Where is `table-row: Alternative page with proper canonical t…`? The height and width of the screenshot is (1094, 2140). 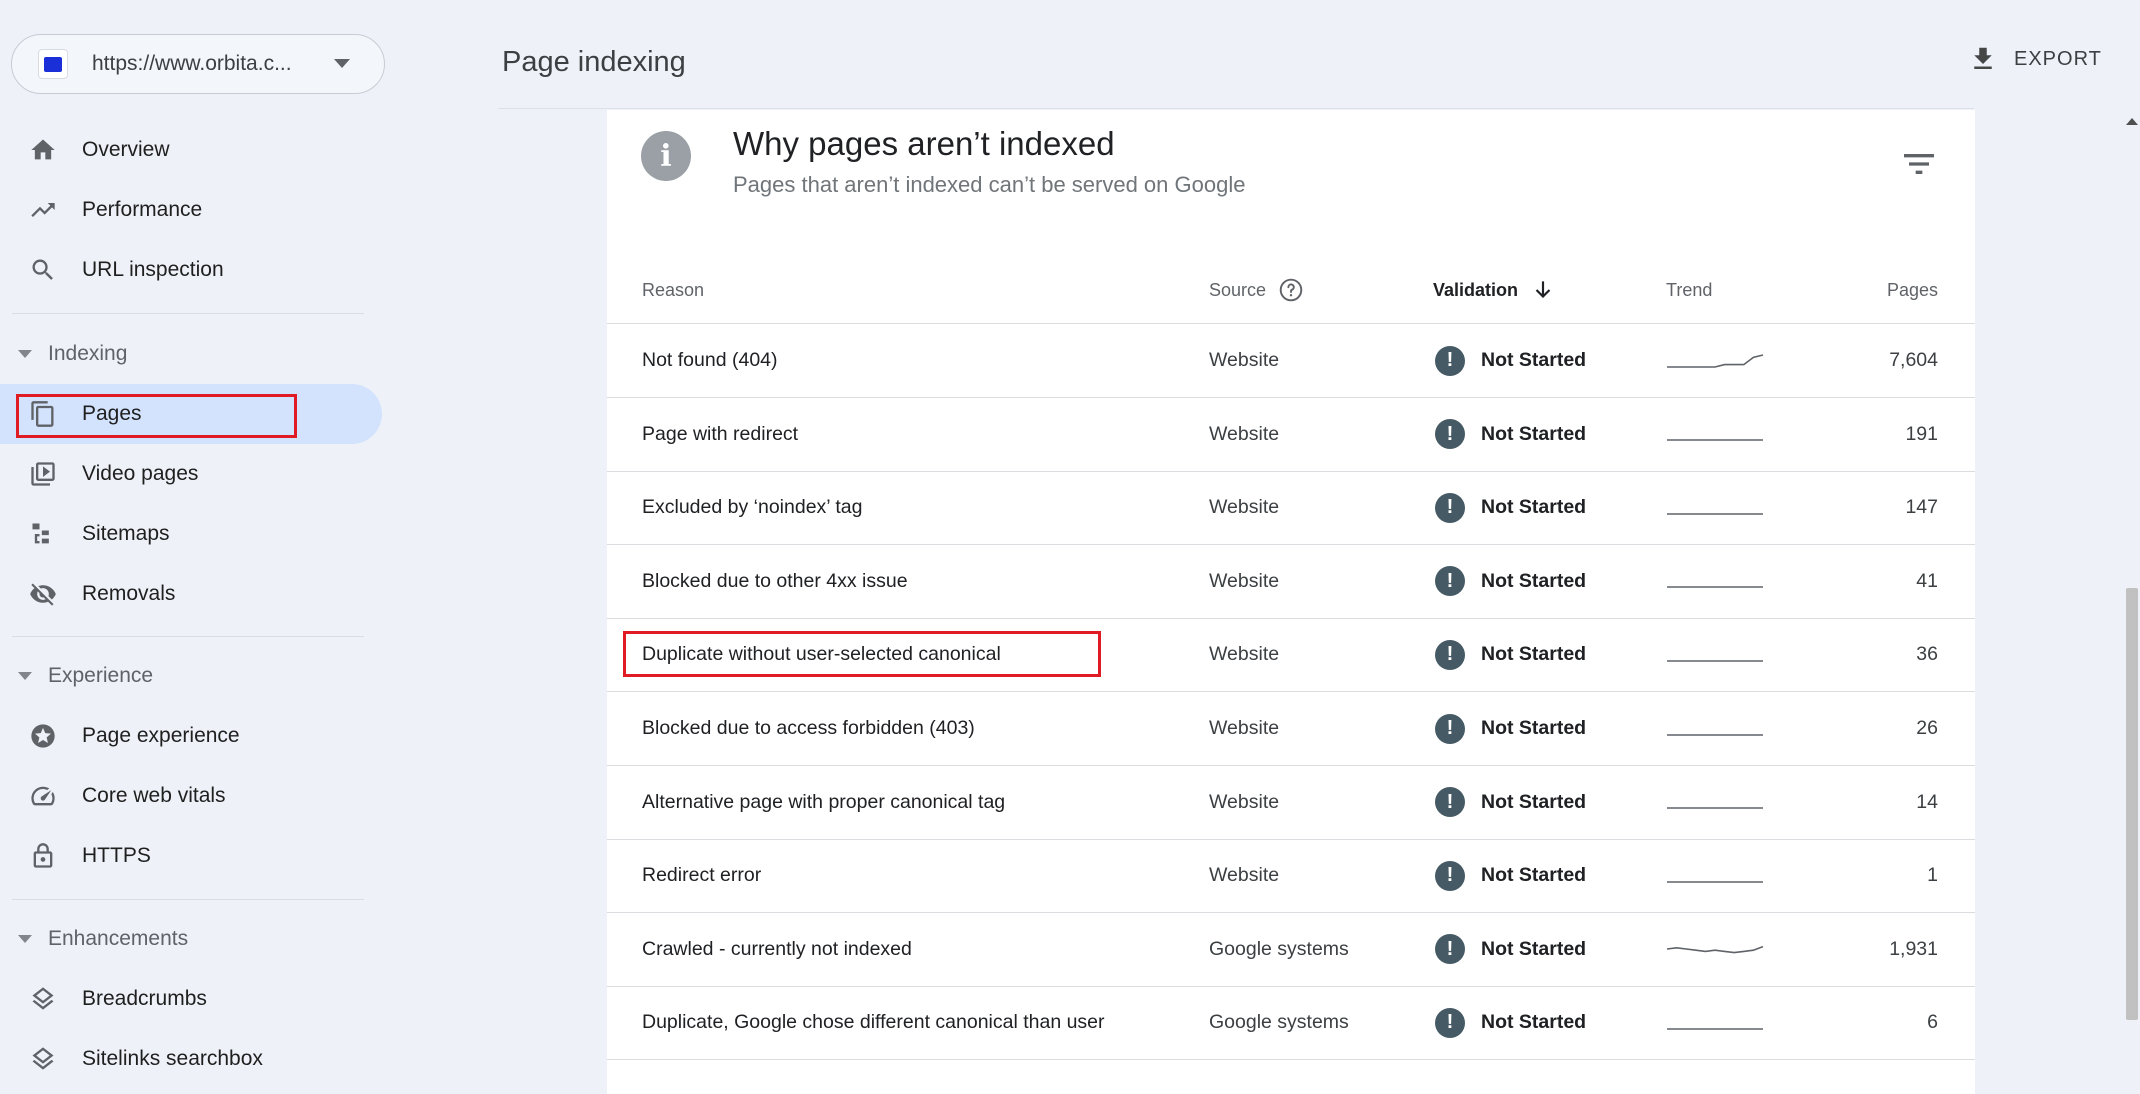
table-row: Alternative page with proper canonical t… is located at coordinates (1291, 803).